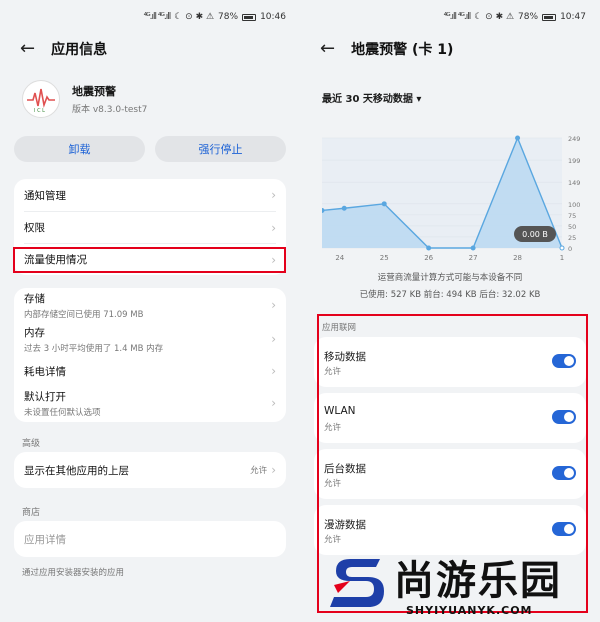 This screenshot has height=622, width=600. I want to click on svg-text: I C L, so click(39, 111).